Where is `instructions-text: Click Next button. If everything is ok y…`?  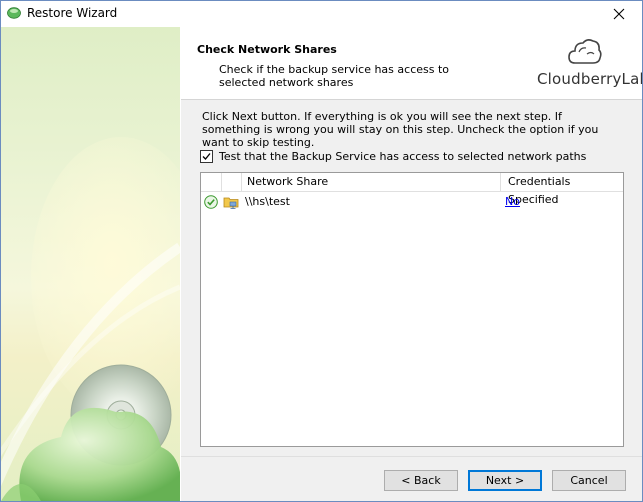 instructions-text: Click Next button. If everything is ok y… is located at coordinates (400, 129).